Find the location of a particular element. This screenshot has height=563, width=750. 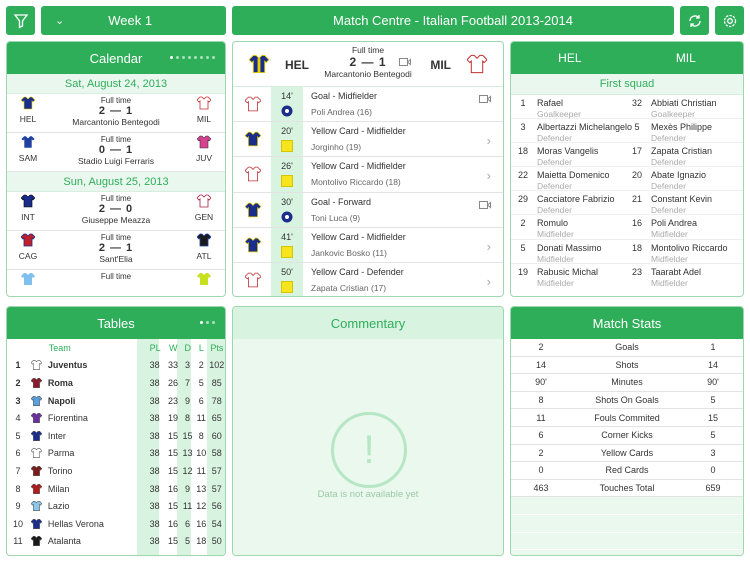

match-status: Full time is located at coordinates (368, 50).